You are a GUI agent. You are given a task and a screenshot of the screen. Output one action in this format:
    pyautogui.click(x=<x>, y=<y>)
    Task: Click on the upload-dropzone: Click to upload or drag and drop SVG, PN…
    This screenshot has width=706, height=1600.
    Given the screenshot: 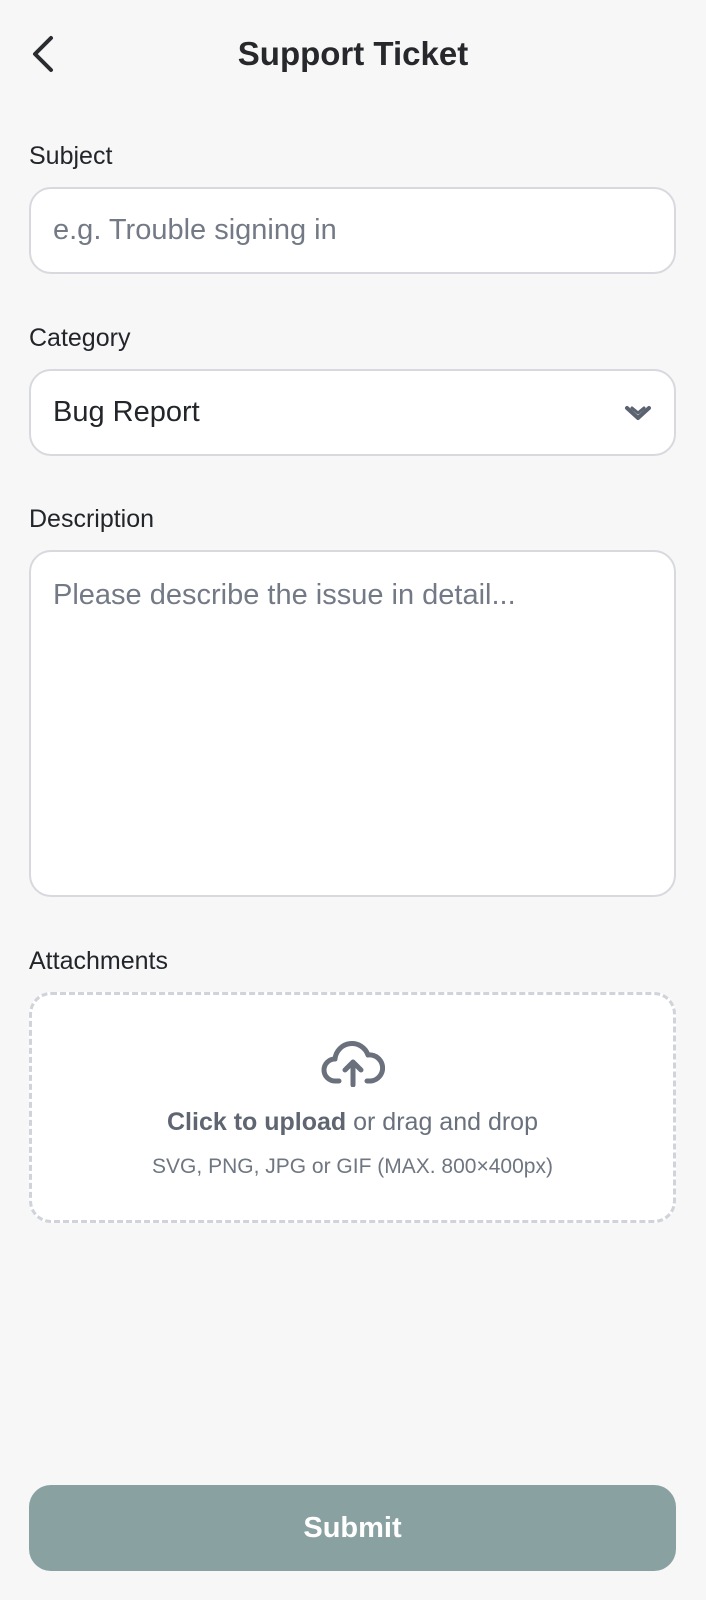 What is the action you would take?
    pyautogui.click(x=352, y=1107)
    